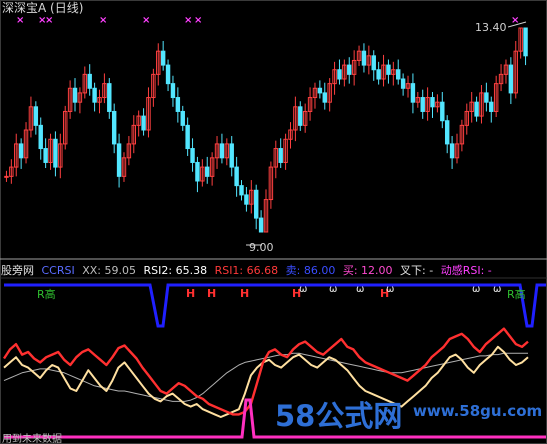 This screenshot has height=444, width=547. What do you see at coordinates (32, 439) in the screenshot?
I see `footer-note: 用到未来数据` at bounding box center [32, 439].